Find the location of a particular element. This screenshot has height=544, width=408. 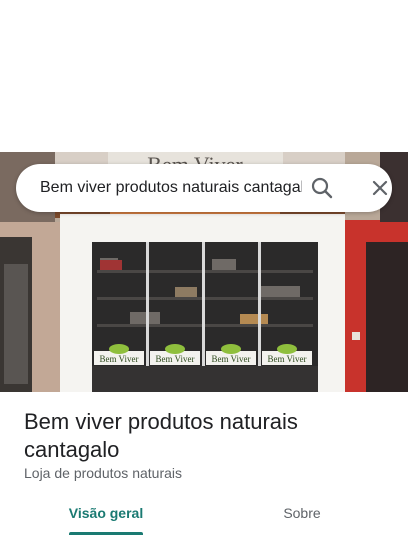

close-icon is located at coordinates (380, 188).